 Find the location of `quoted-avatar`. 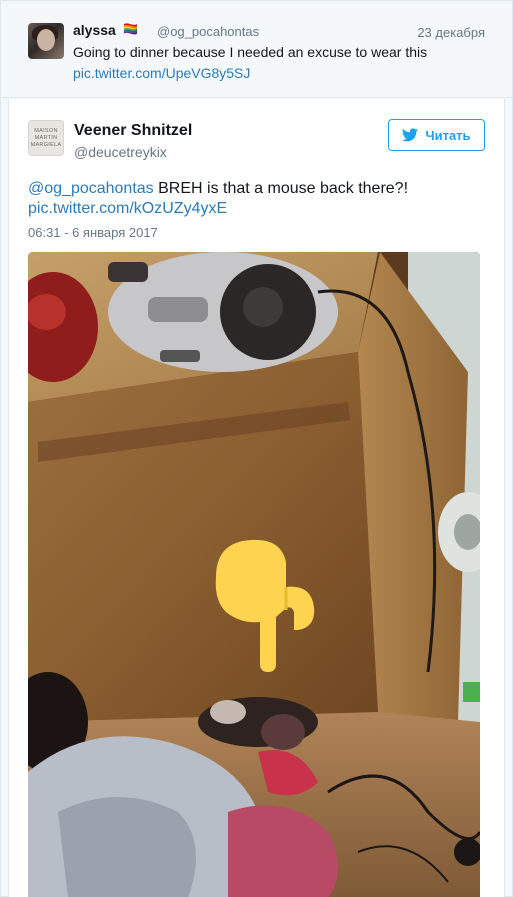

quoted-avatar is located at coordinates (46, 41).